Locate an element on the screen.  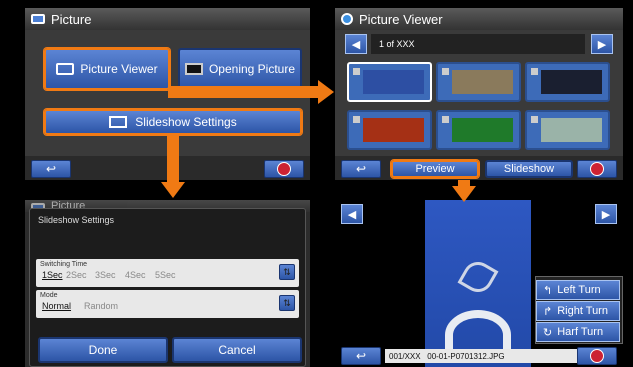
left-turn-icon: ↰ is located at coordinates (548, 290).